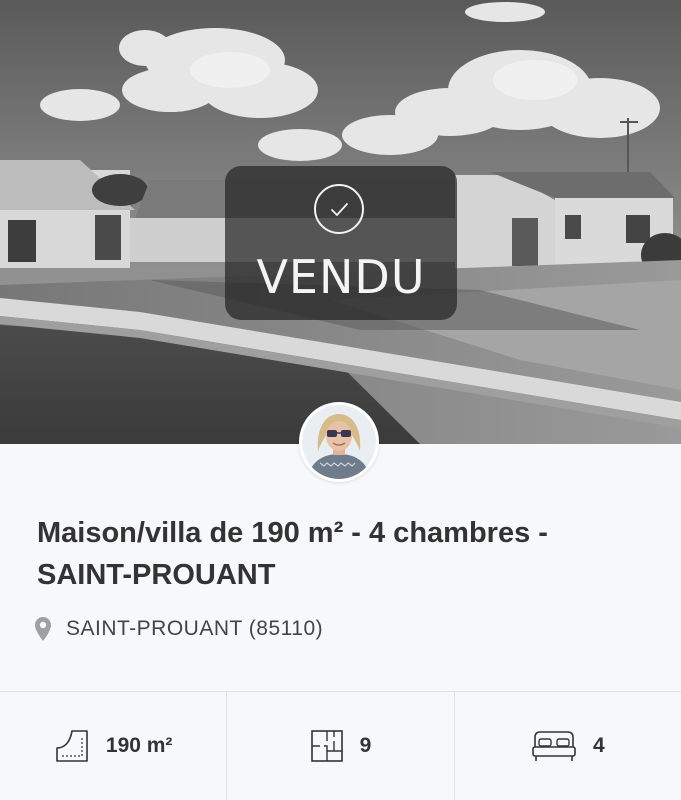 Image resolution: width=681 pixels, height=800 pixels. Describe the element at coordinates (341, 277) in the screenshot. I see `sold-label: VENDU` at that location.